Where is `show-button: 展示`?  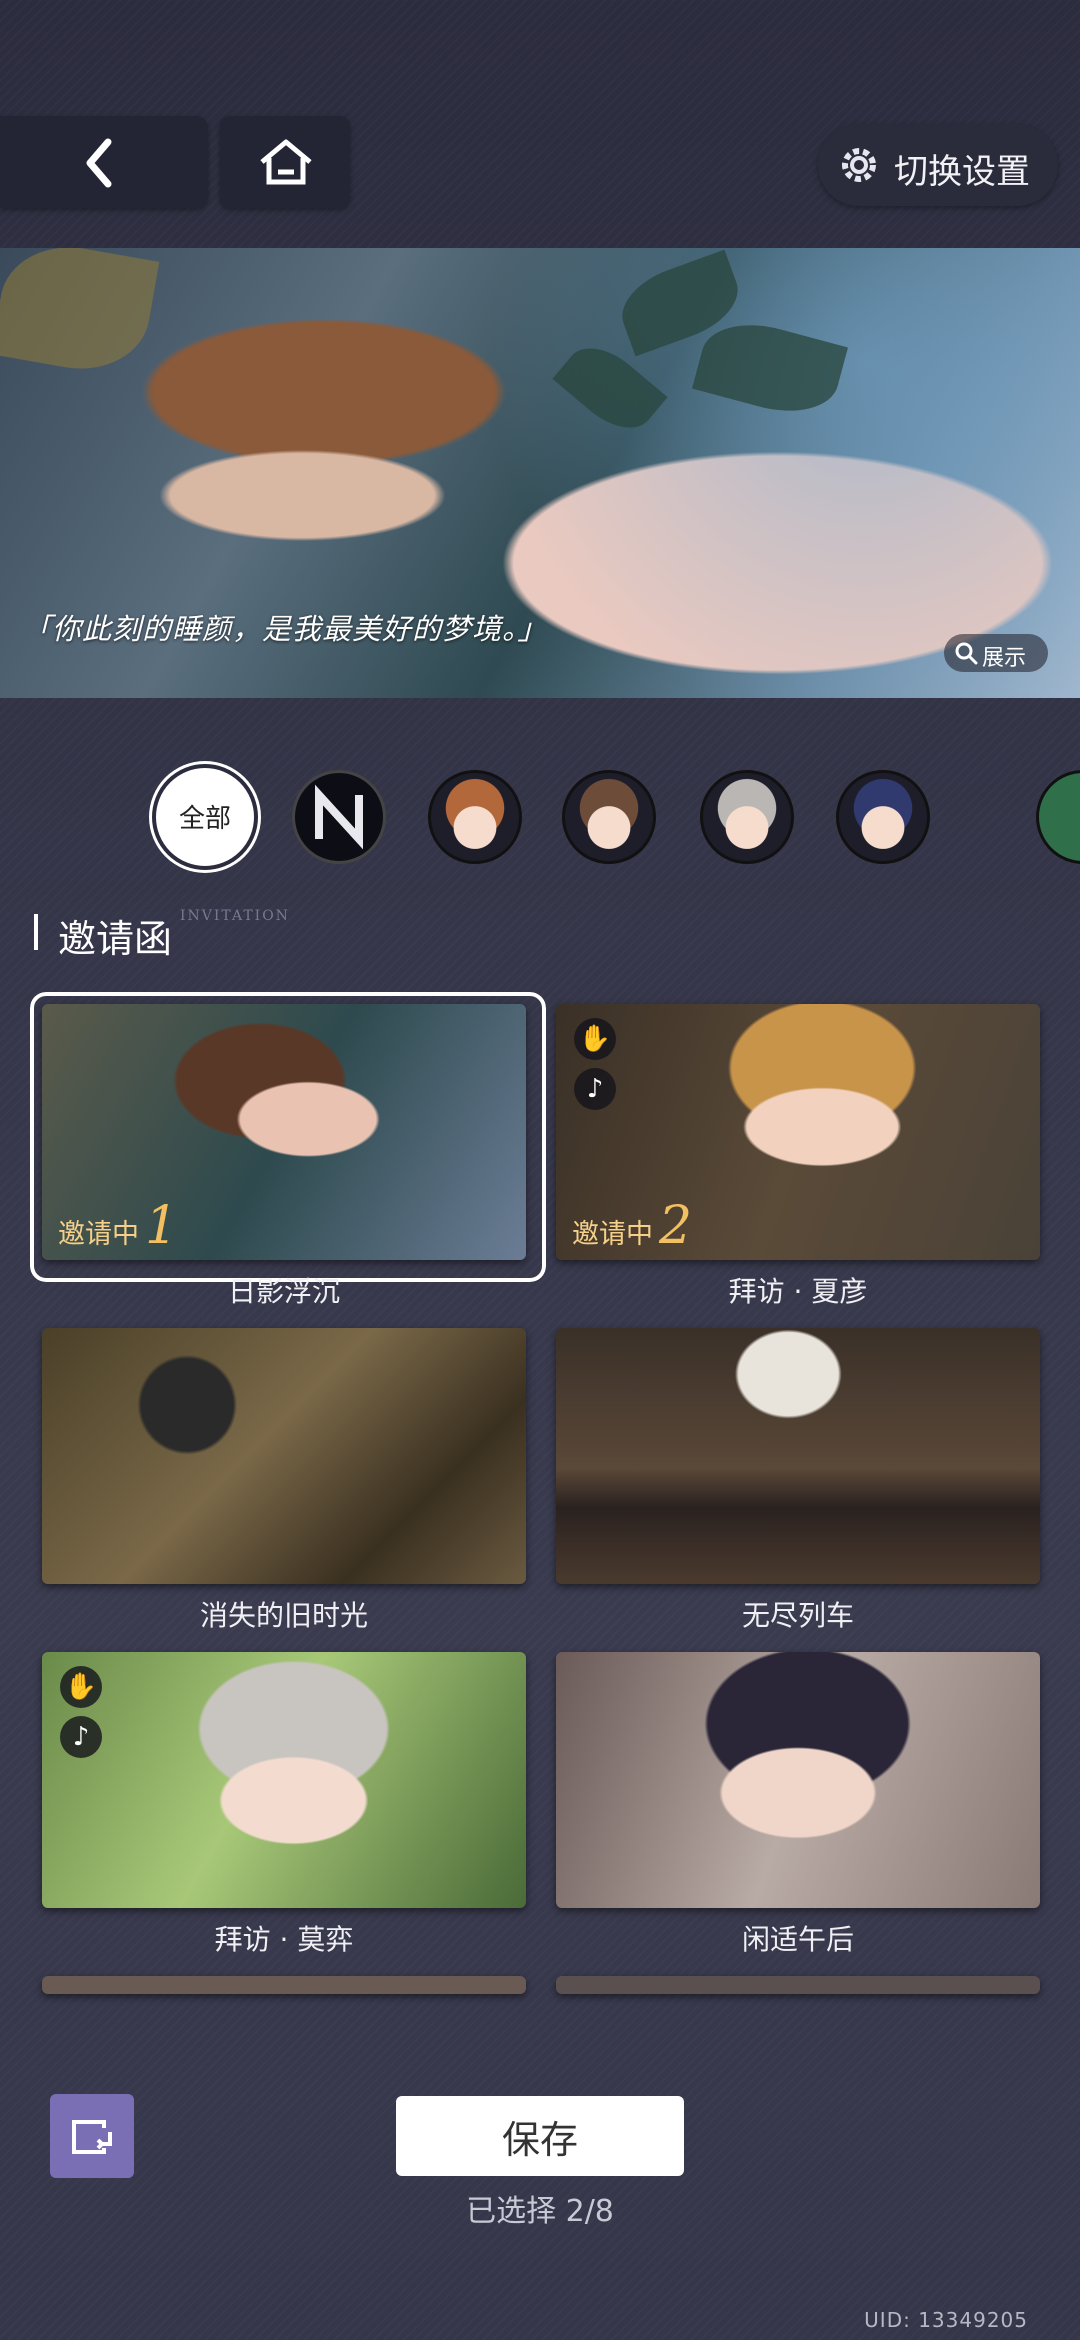
show-button: 展示 is located at coordinates (996, 653).